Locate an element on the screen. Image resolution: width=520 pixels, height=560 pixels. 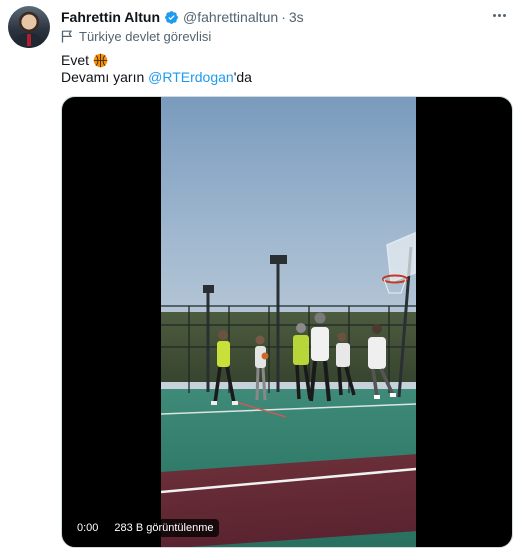
tweet-text-line2: Devamı yarın @RTErdogan'da is located at coordinates (156, 77).